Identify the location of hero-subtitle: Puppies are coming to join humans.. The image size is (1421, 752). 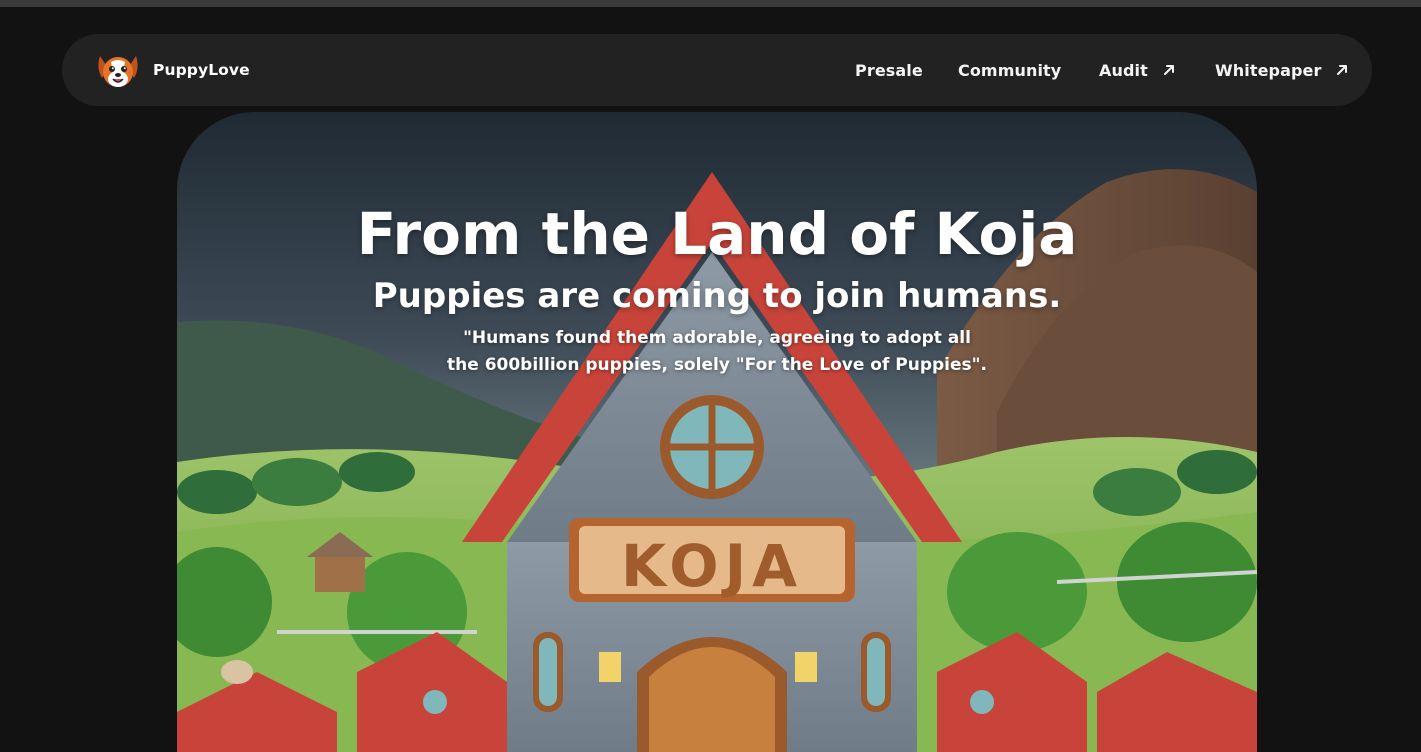
(717, 296).